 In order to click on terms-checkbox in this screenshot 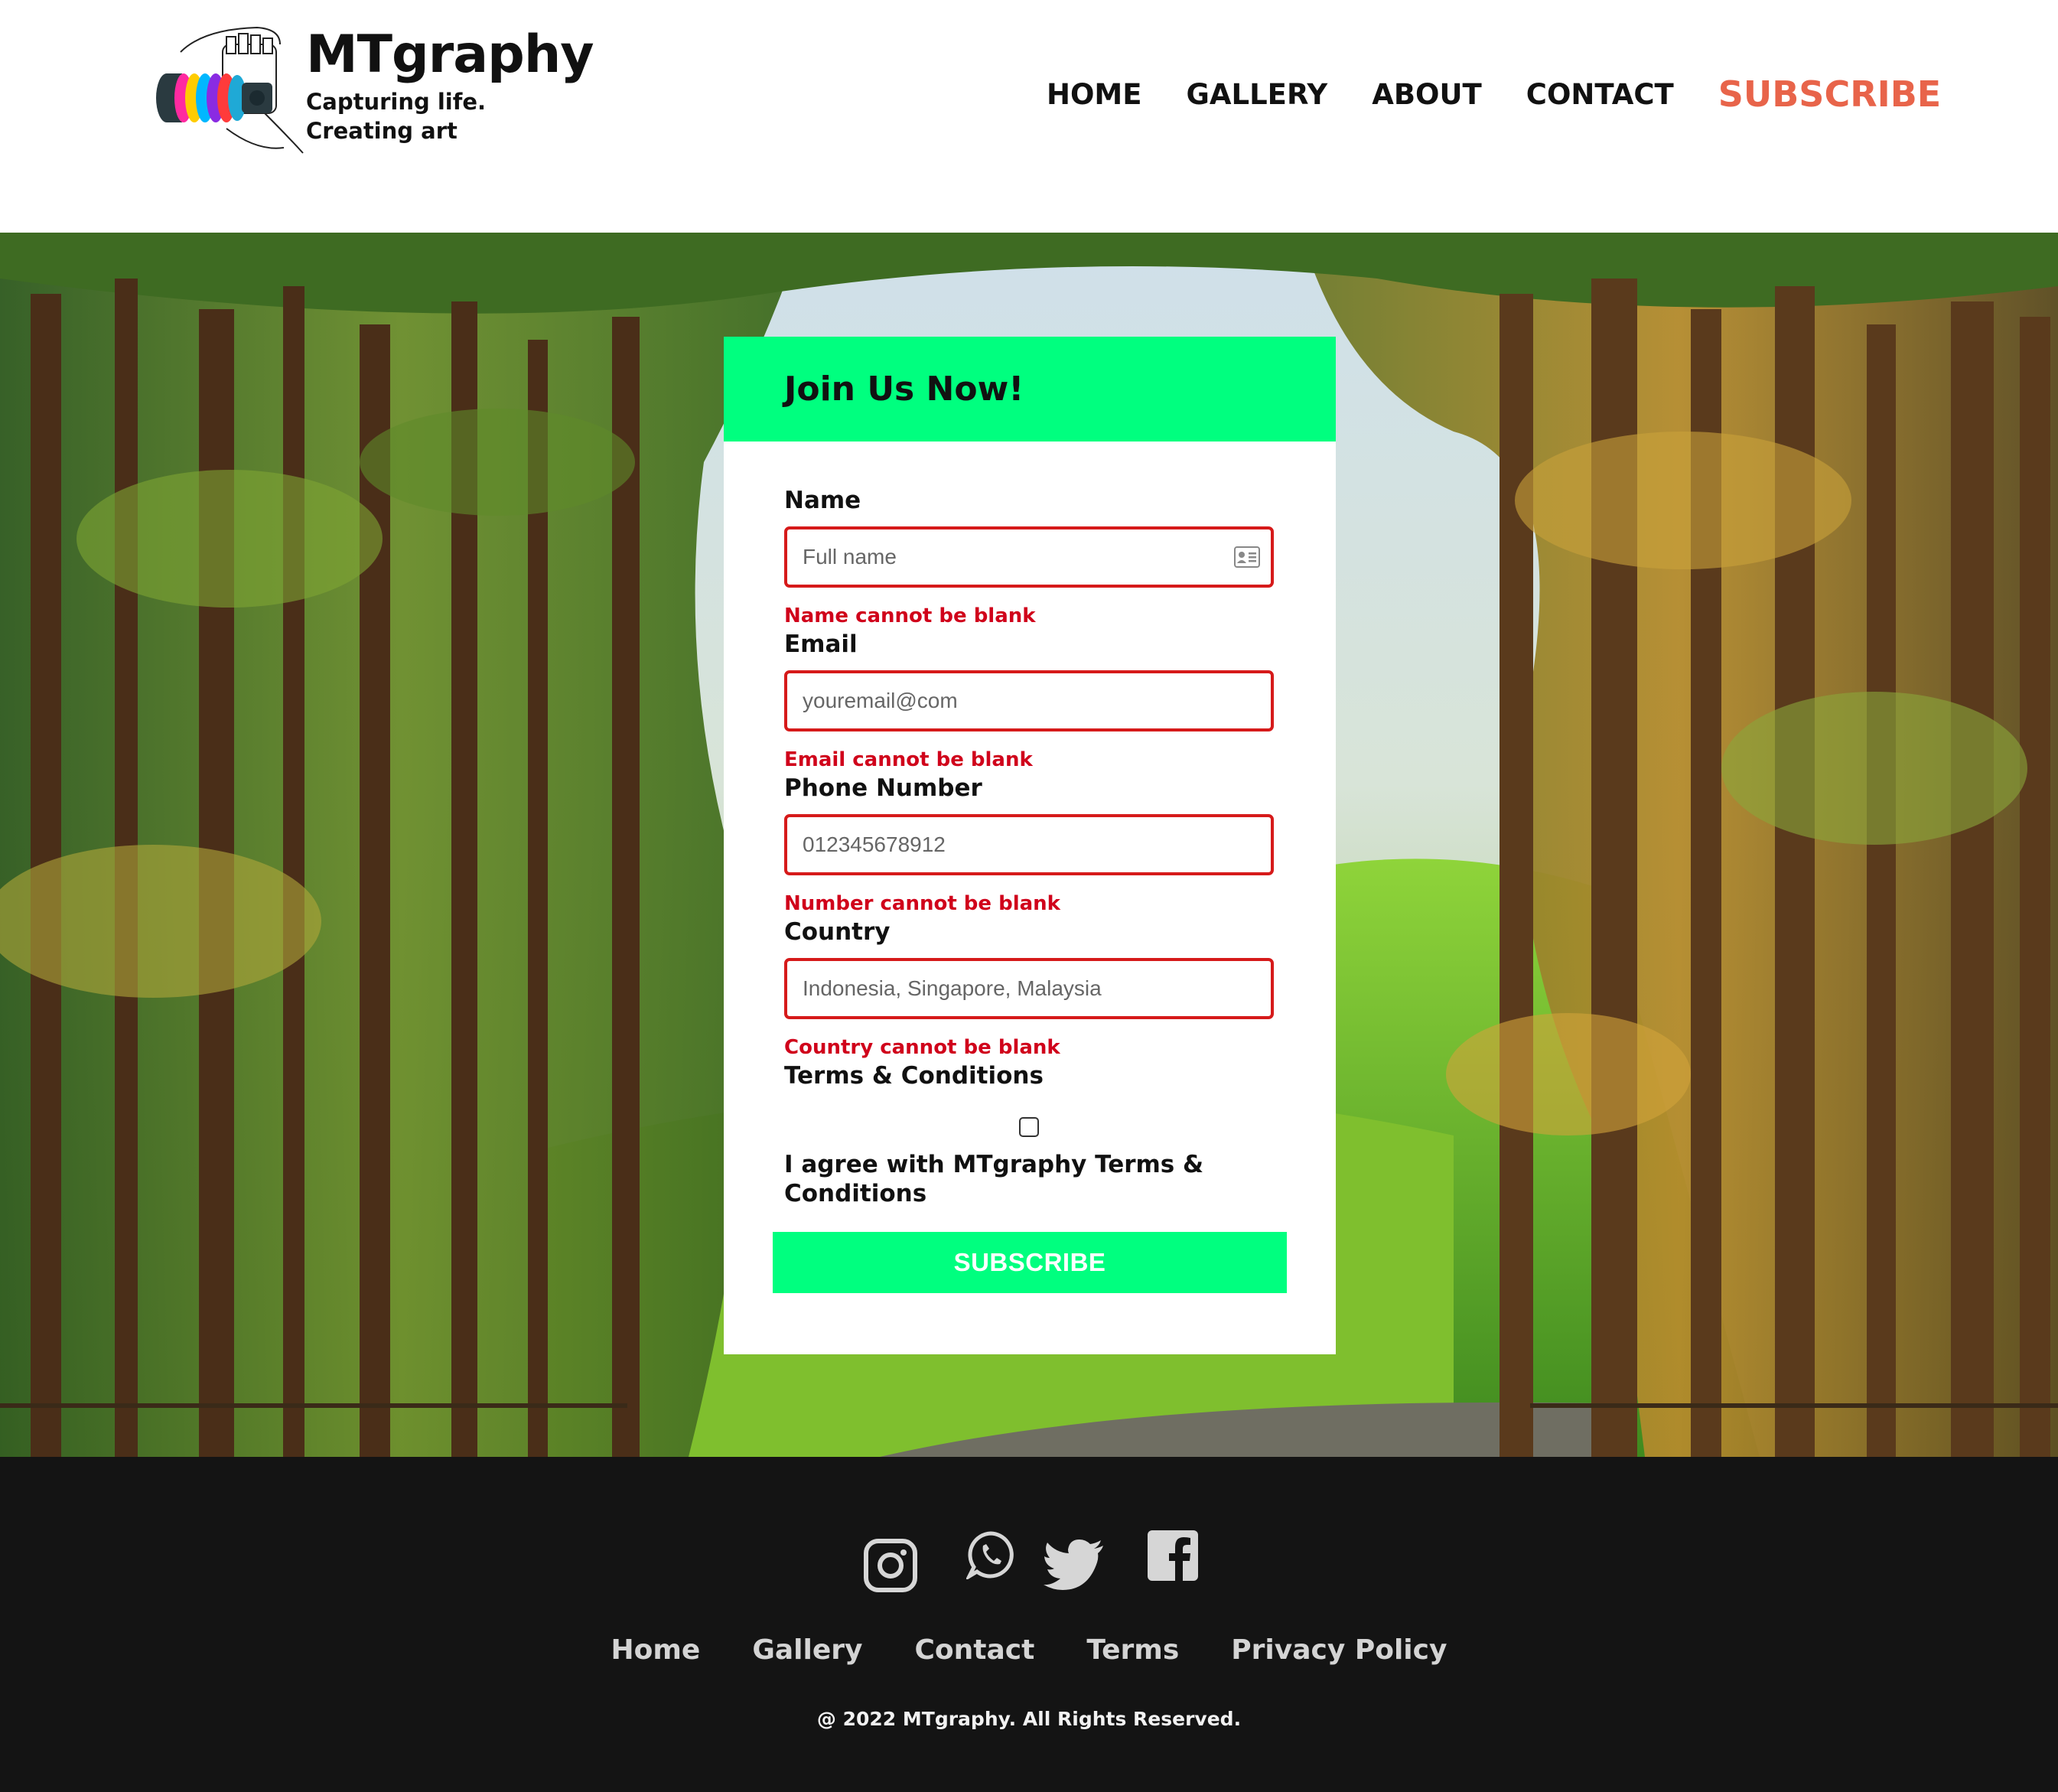, I will do `click(1029, 1127)`.